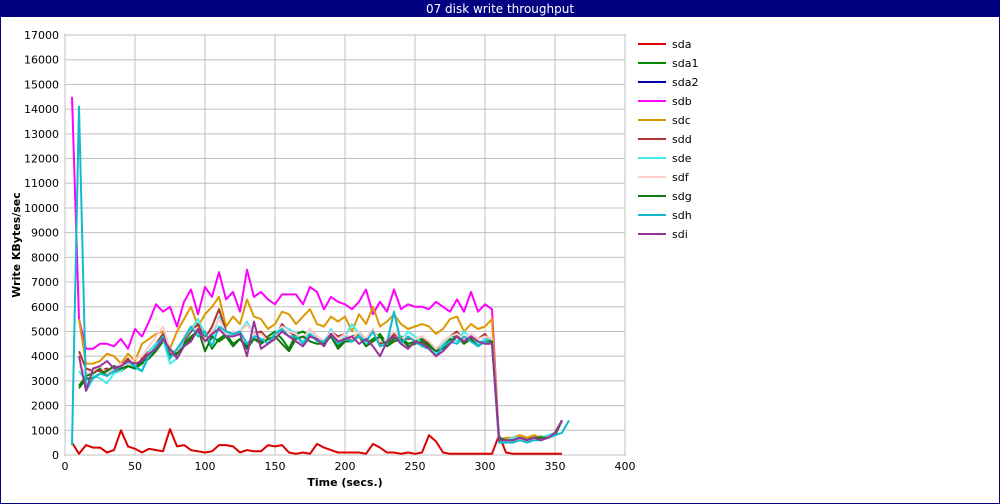  Describe the element at coordinates (45, 381) in the screenshot. I see `y-tick-label: 3000` at that location.